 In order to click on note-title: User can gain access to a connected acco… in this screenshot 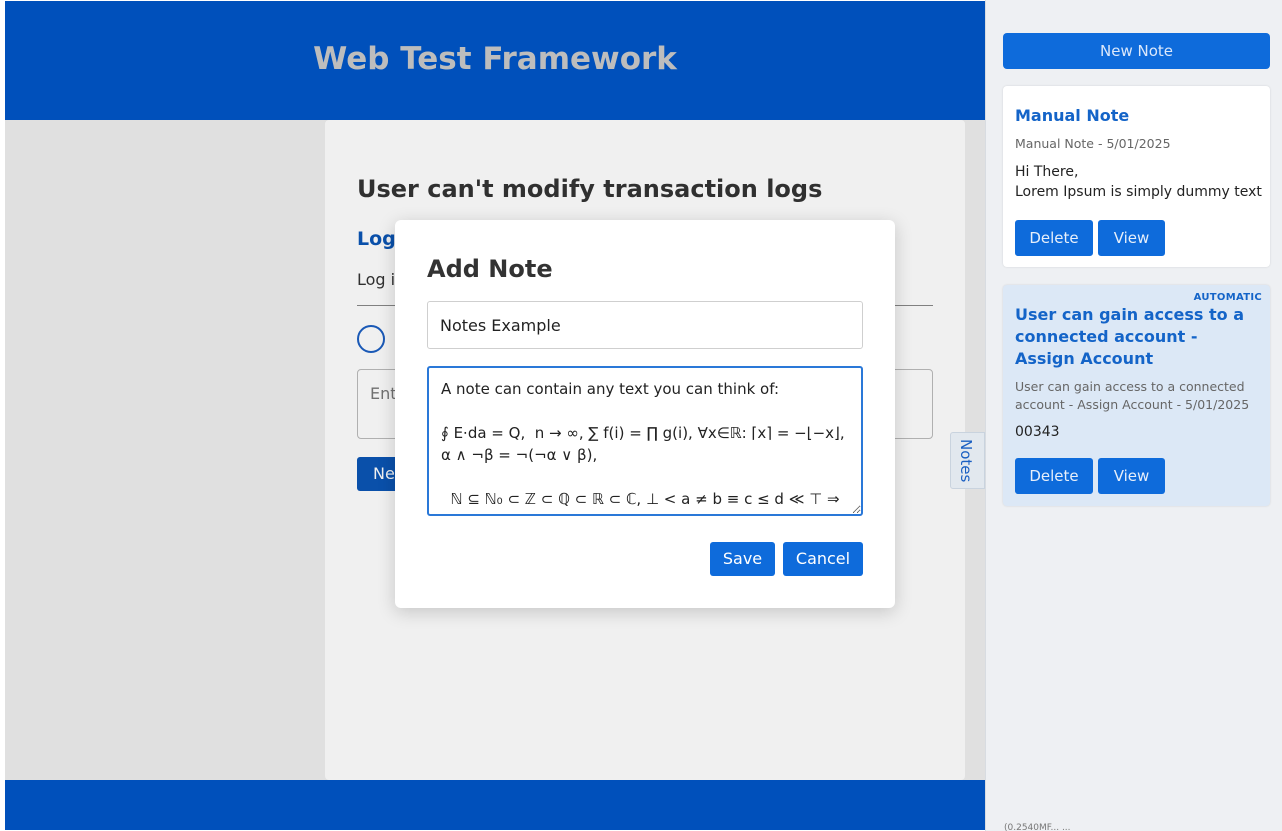, I will do `click(1135, 337)`.